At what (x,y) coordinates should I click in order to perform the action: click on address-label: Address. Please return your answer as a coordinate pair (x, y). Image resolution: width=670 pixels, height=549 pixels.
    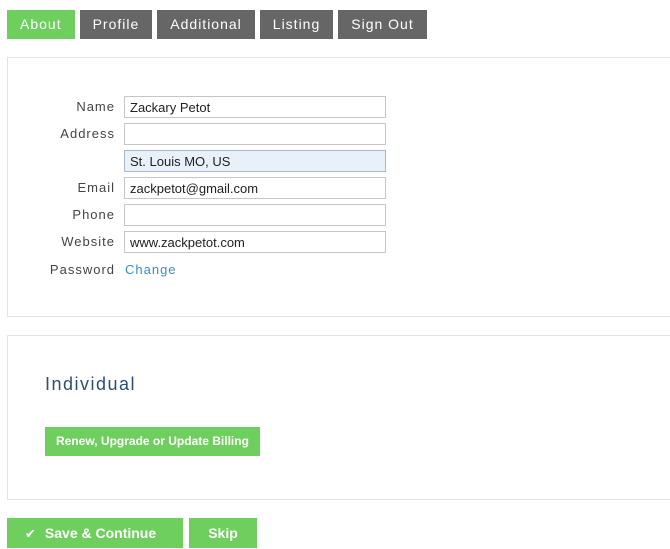
    Looking at the image, I should click on (87, 133).